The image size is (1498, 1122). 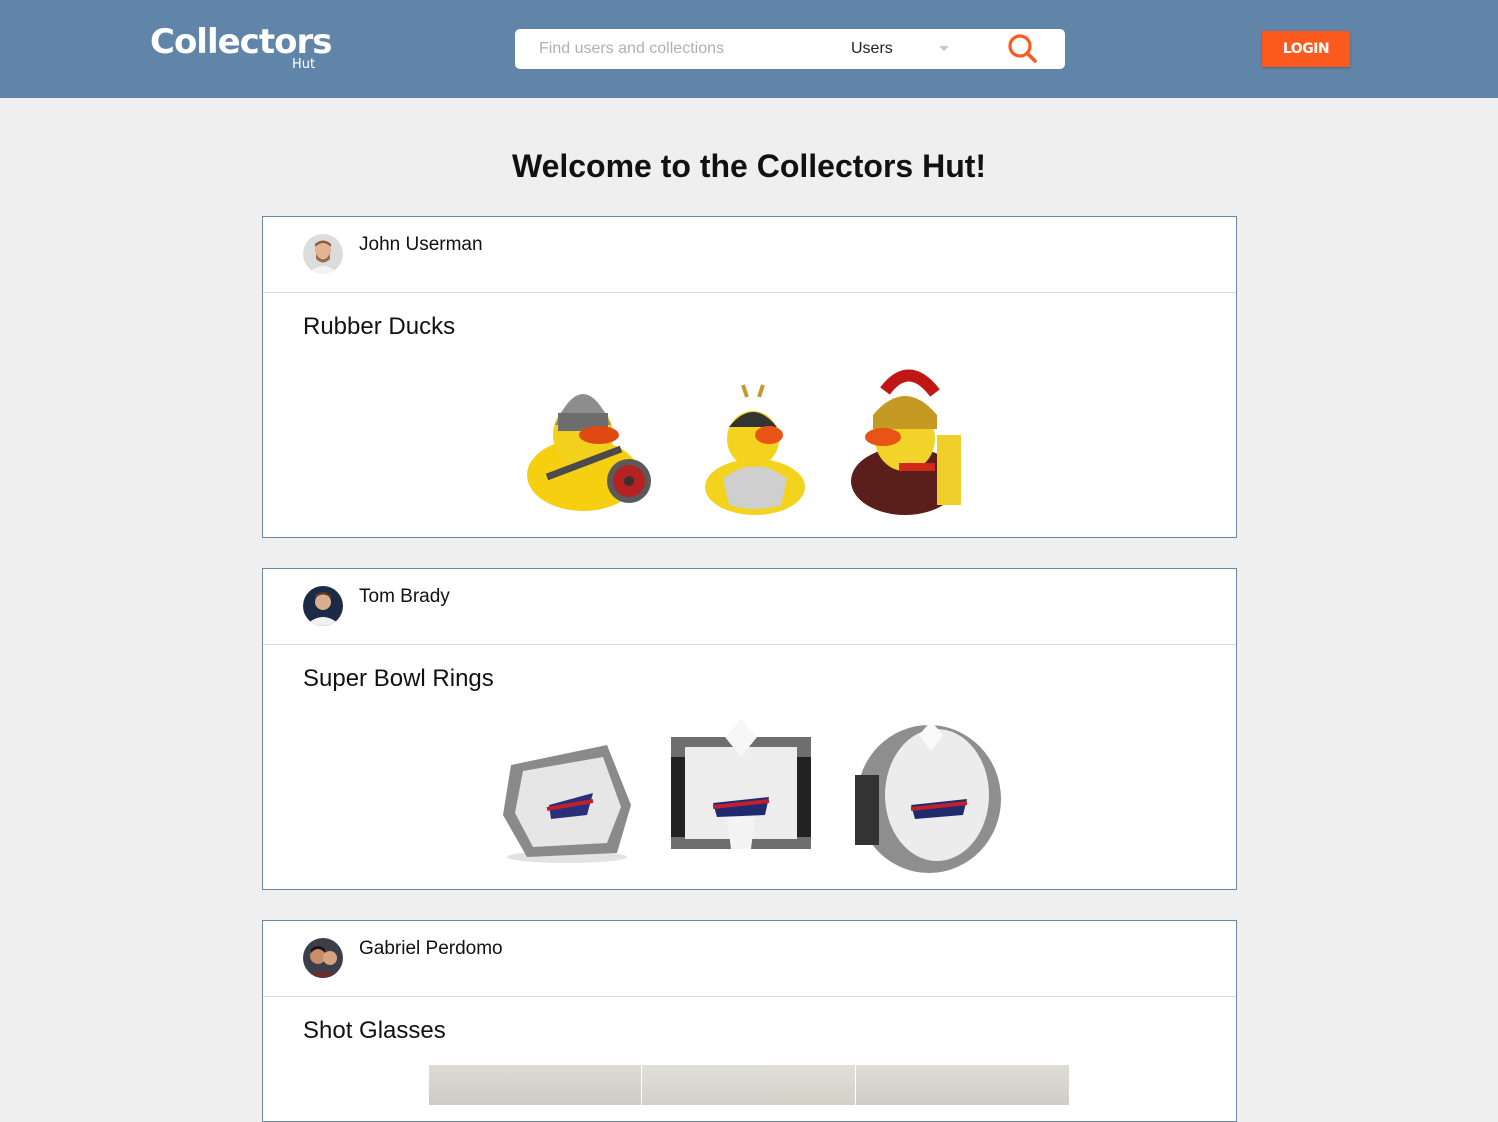 I want to click on magnifying-glass-icon, so click(x=1022, y=48).